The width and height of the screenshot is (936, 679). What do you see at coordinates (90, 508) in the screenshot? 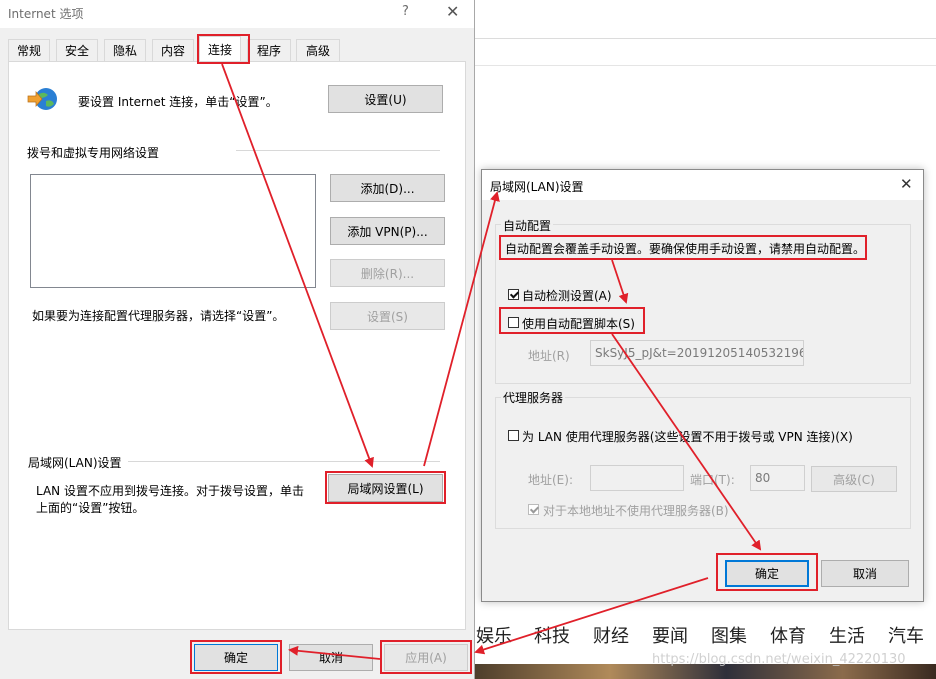
I see `lan-description-line2: 上面的“设置”按钮。` at bounding box center [90, 508].